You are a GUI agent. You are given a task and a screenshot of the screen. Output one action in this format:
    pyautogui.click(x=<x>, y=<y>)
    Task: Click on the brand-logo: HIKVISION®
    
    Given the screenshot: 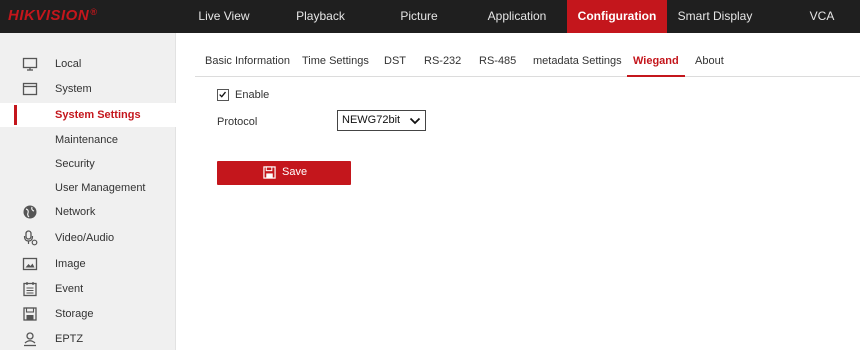 What is the action you would take?
    pyautogui.click(x=52, y=15)
    